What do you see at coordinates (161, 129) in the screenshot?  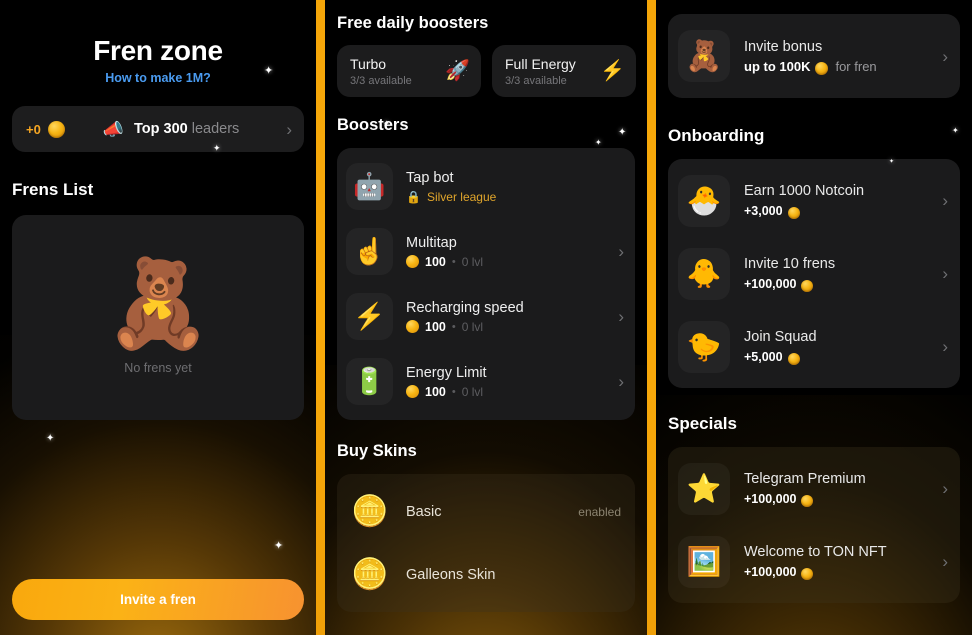 I see `leaders-rank: Top 300` at bounding box center [161, 129].